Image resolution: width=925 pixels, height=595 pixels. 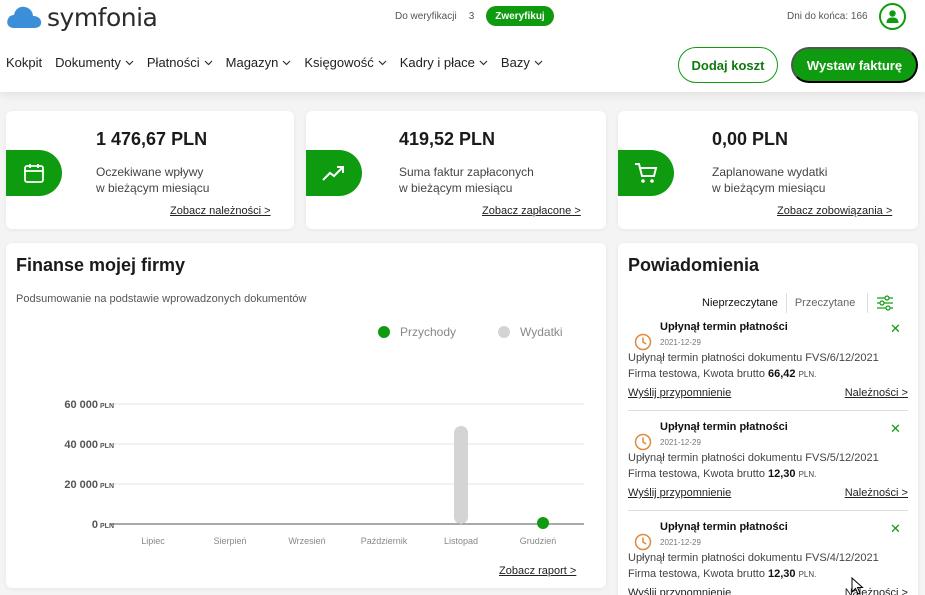 I want to click on nav-item-magazyn: Magazyn, so click(x=259, y=62).